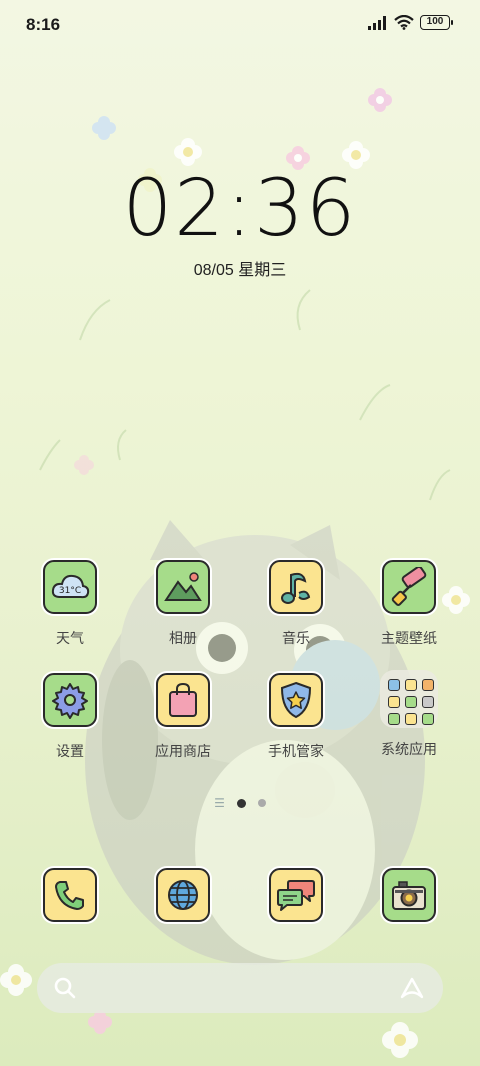  I want to click on app-gallery: 相册, so click(183, 604).